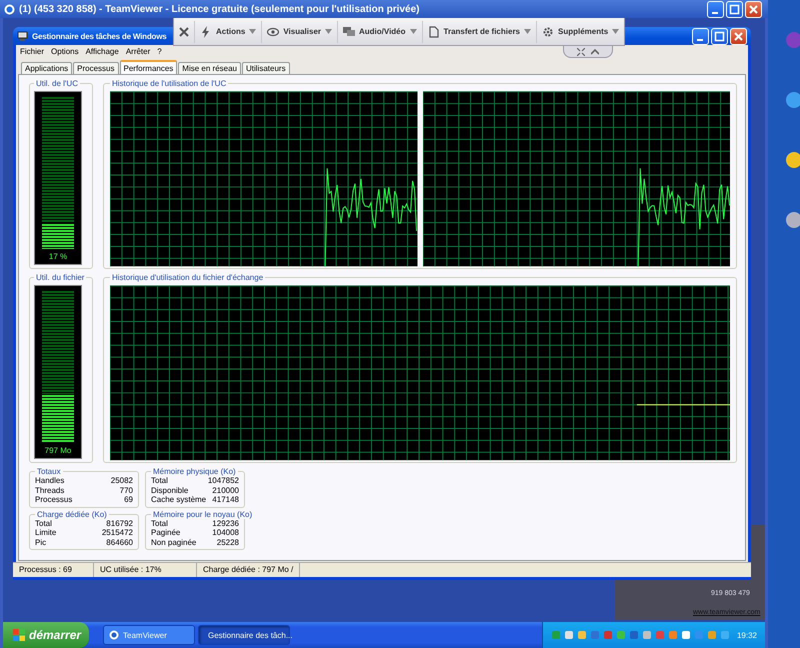  What do you see at coordinates (223, 481) in the screenshot?
I see `stat-value: 1047852` at bounding box center [223, 481].